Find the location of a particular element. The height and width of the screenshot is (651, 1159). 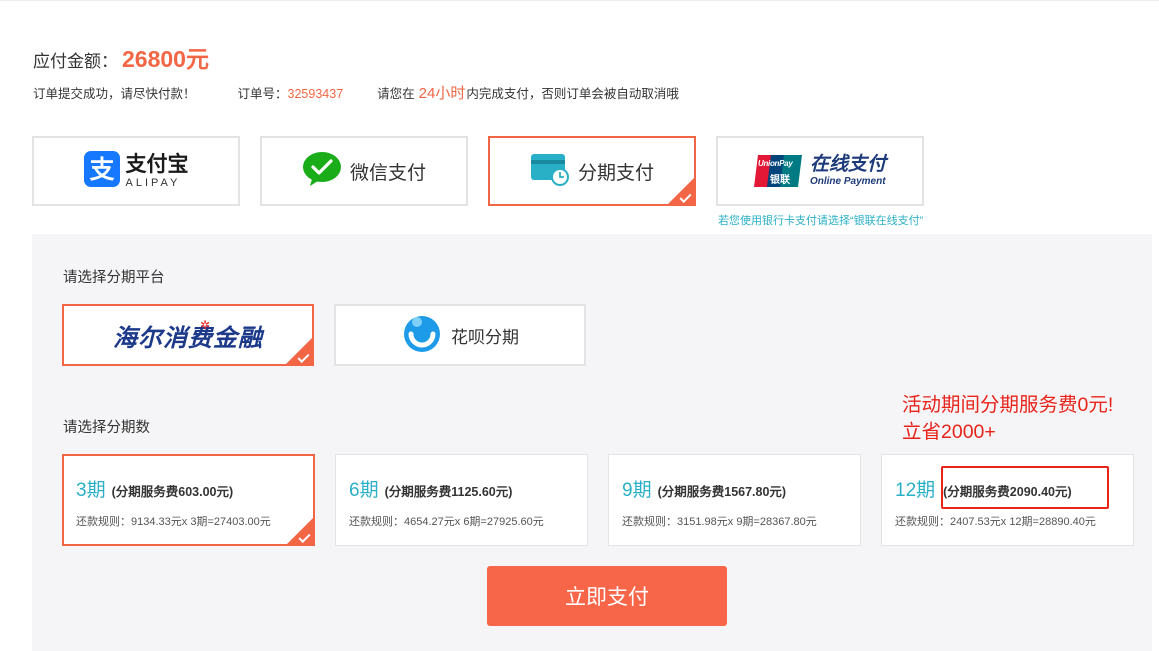

term-section-label: 请选择分期数 is located at coordinates (106, 428).